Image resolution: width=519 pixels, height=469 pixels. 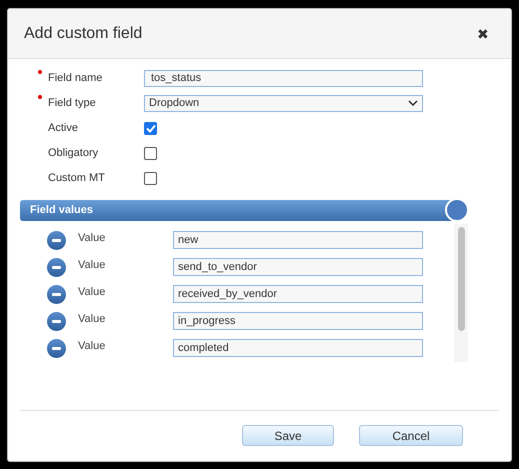 What do you see at coordinates (461, 279) in the screenshot?
I see `scrollbar-thumb` at bounding box center [461, 279].